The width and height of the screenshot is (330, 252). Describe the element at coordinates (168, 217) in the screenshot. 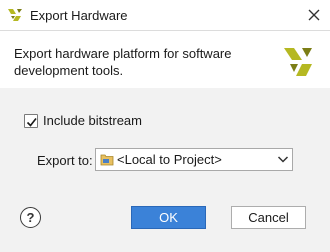

I see `ok-button: OK` at that location.